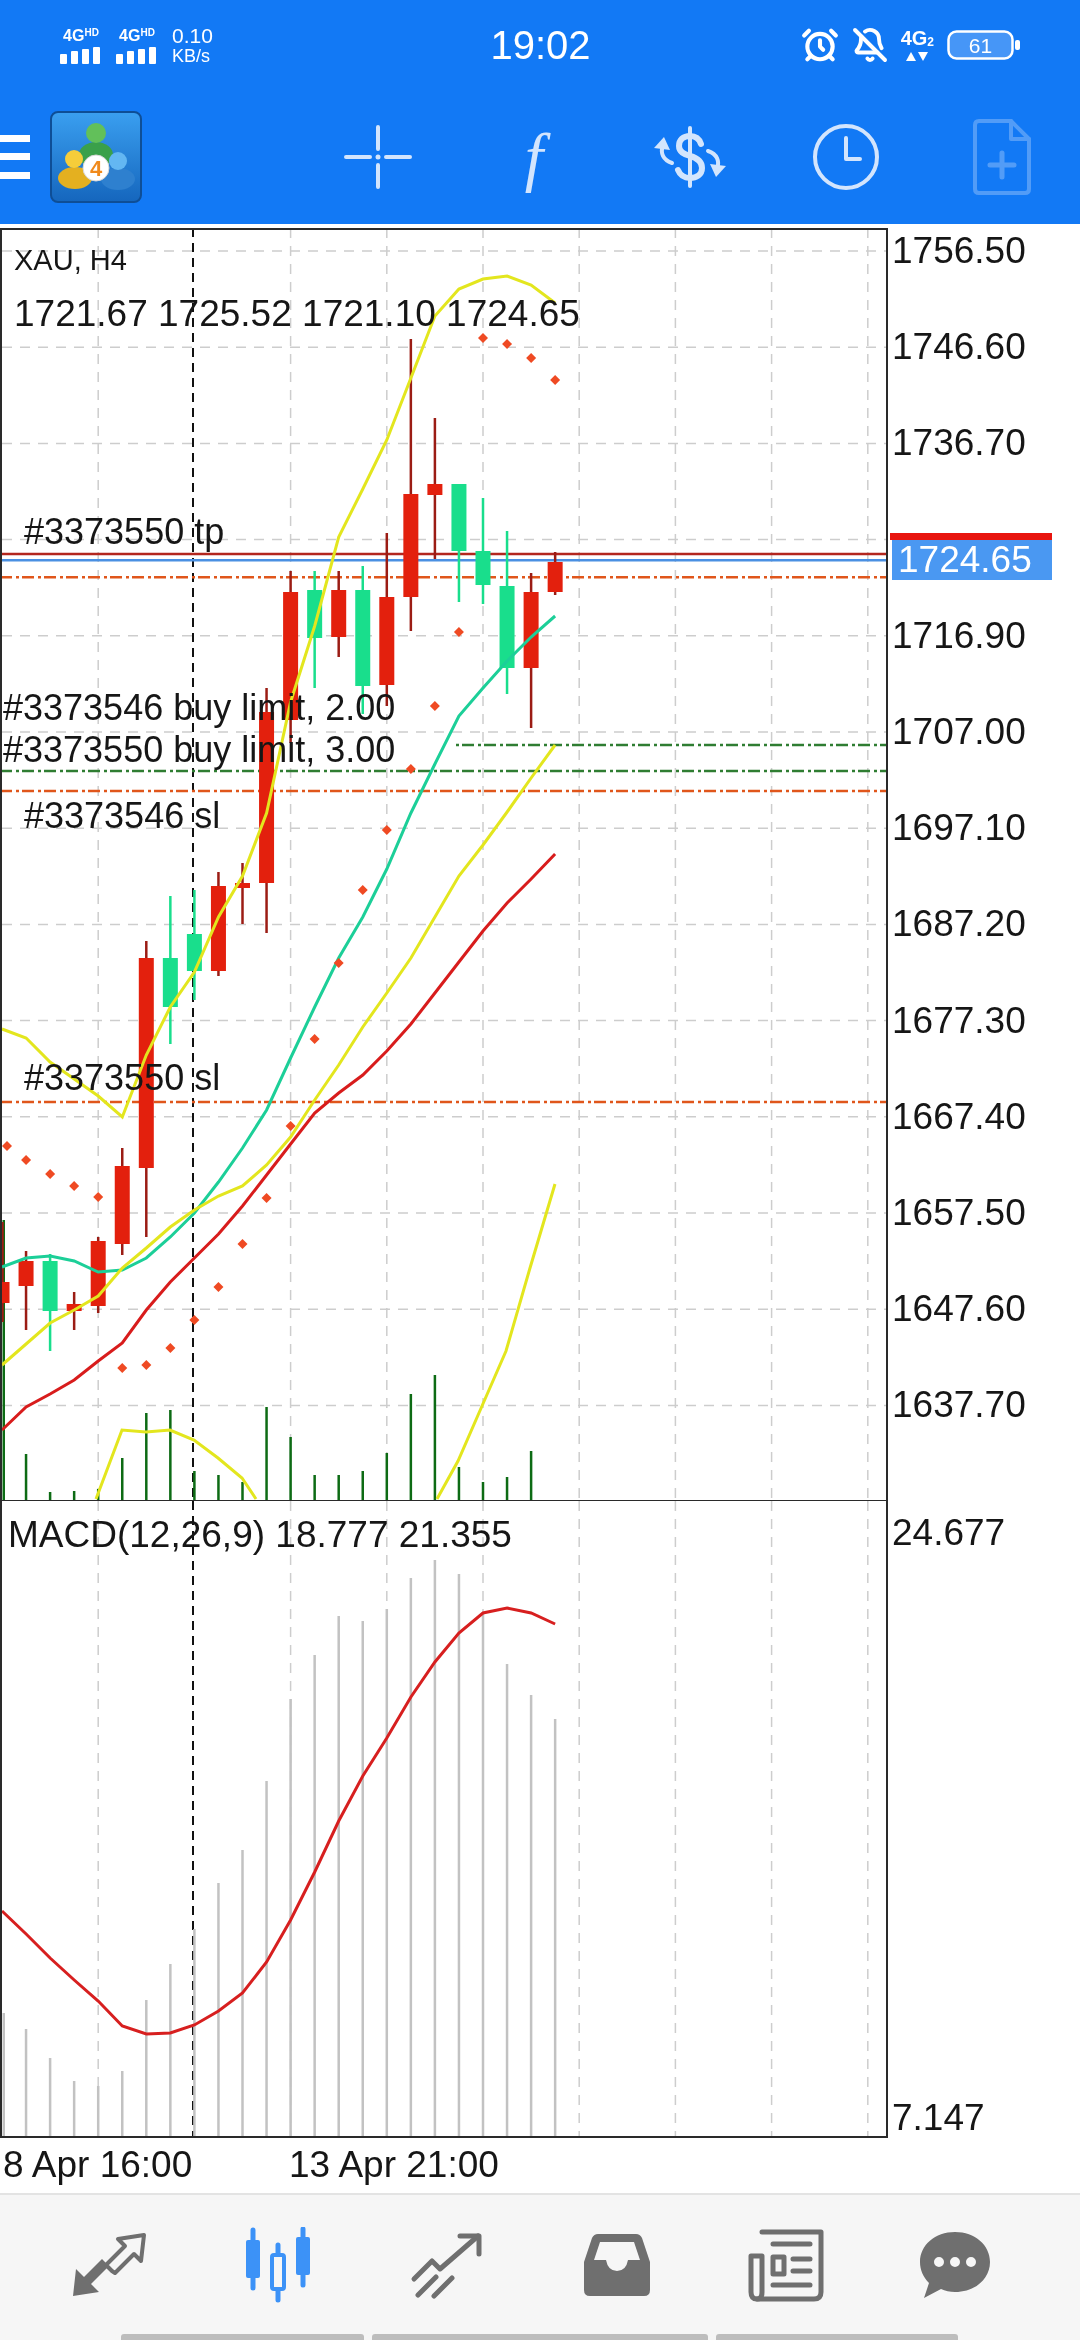  I want to click on file-plus-icon, so click(1002, 157).